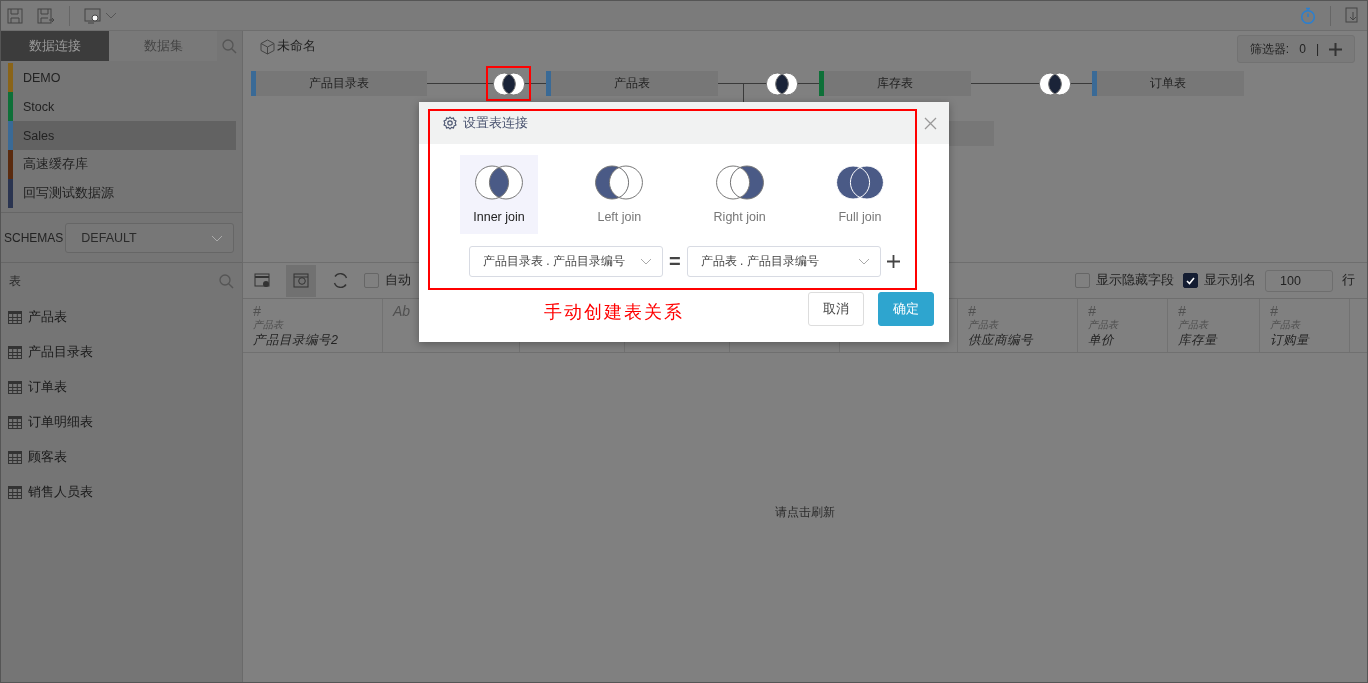 Image resolution: width=1368 pixels, height=683 pixels. Describe the element at coordinates (906, 309) in the screenshot. I see `confirm-button: 确定` at that location.